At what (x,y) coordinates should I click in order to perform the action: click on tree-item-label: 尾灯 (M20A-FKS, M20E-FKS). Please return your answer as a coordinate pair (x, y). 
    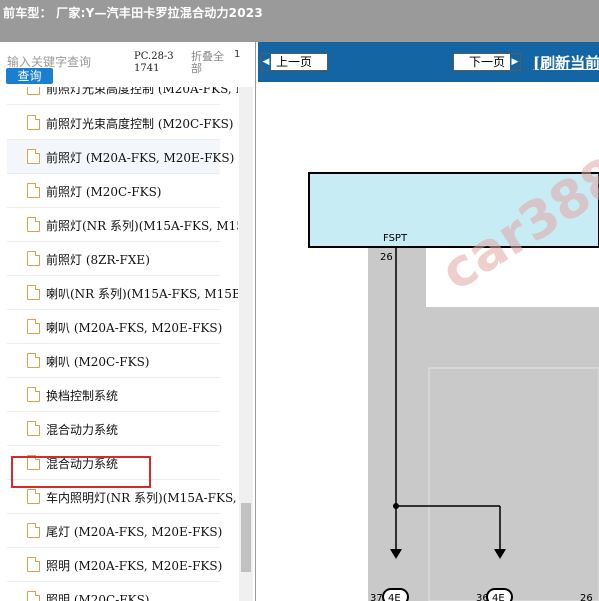
    Looking at the image, I should click on (134, 532).